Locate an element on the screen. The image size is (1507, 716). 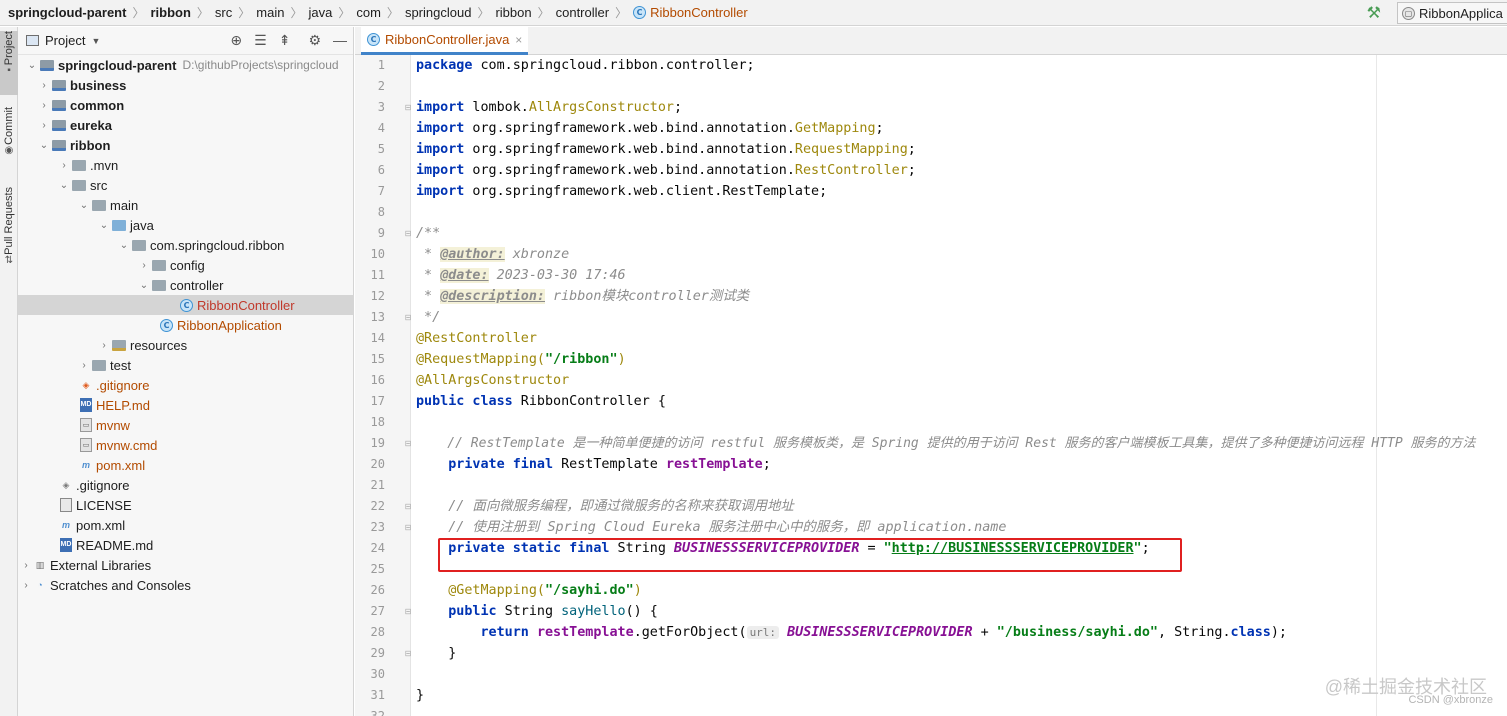
run-configuration-label: RibbonApplica is located at coordinates (1461, 13).